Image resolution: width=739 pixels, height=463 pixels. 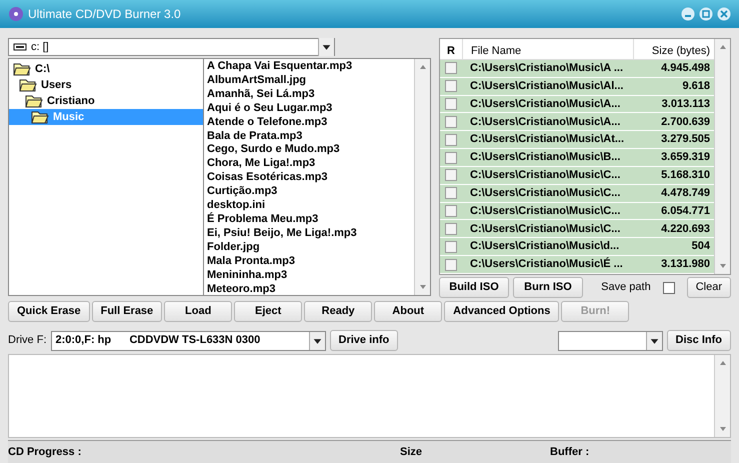 I want to click on action-button: Advanced Options, so click(x=502, y=311).